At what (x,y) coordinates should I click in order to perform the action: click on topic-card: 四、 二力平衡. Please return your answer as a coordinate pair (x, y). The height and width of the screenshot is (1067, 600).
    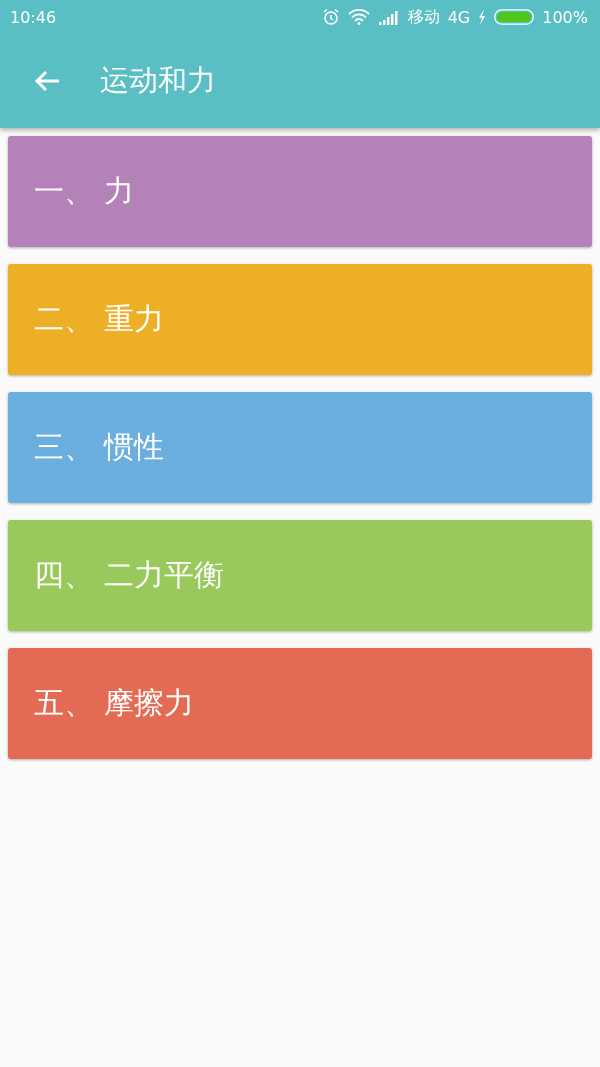
    Looking at the image, I should click on (300, 575).